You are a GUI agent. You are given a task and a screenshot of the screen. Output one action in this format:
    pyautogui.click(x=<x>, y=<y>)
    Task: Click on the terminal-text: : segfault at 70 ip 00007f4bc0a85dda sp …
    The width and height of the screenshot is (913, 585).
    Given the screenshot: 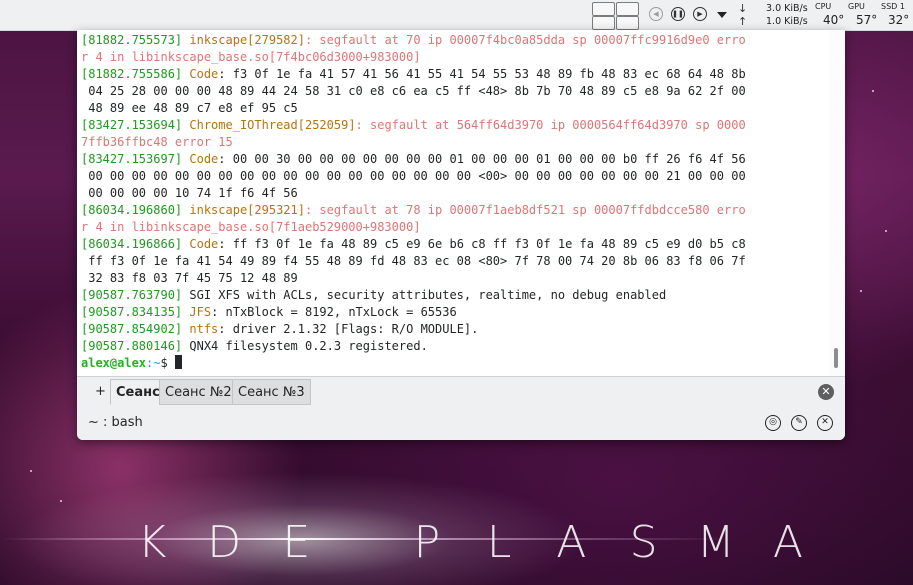 What is the action you would take?
    pyautogui.click(x=525, y=40)
    